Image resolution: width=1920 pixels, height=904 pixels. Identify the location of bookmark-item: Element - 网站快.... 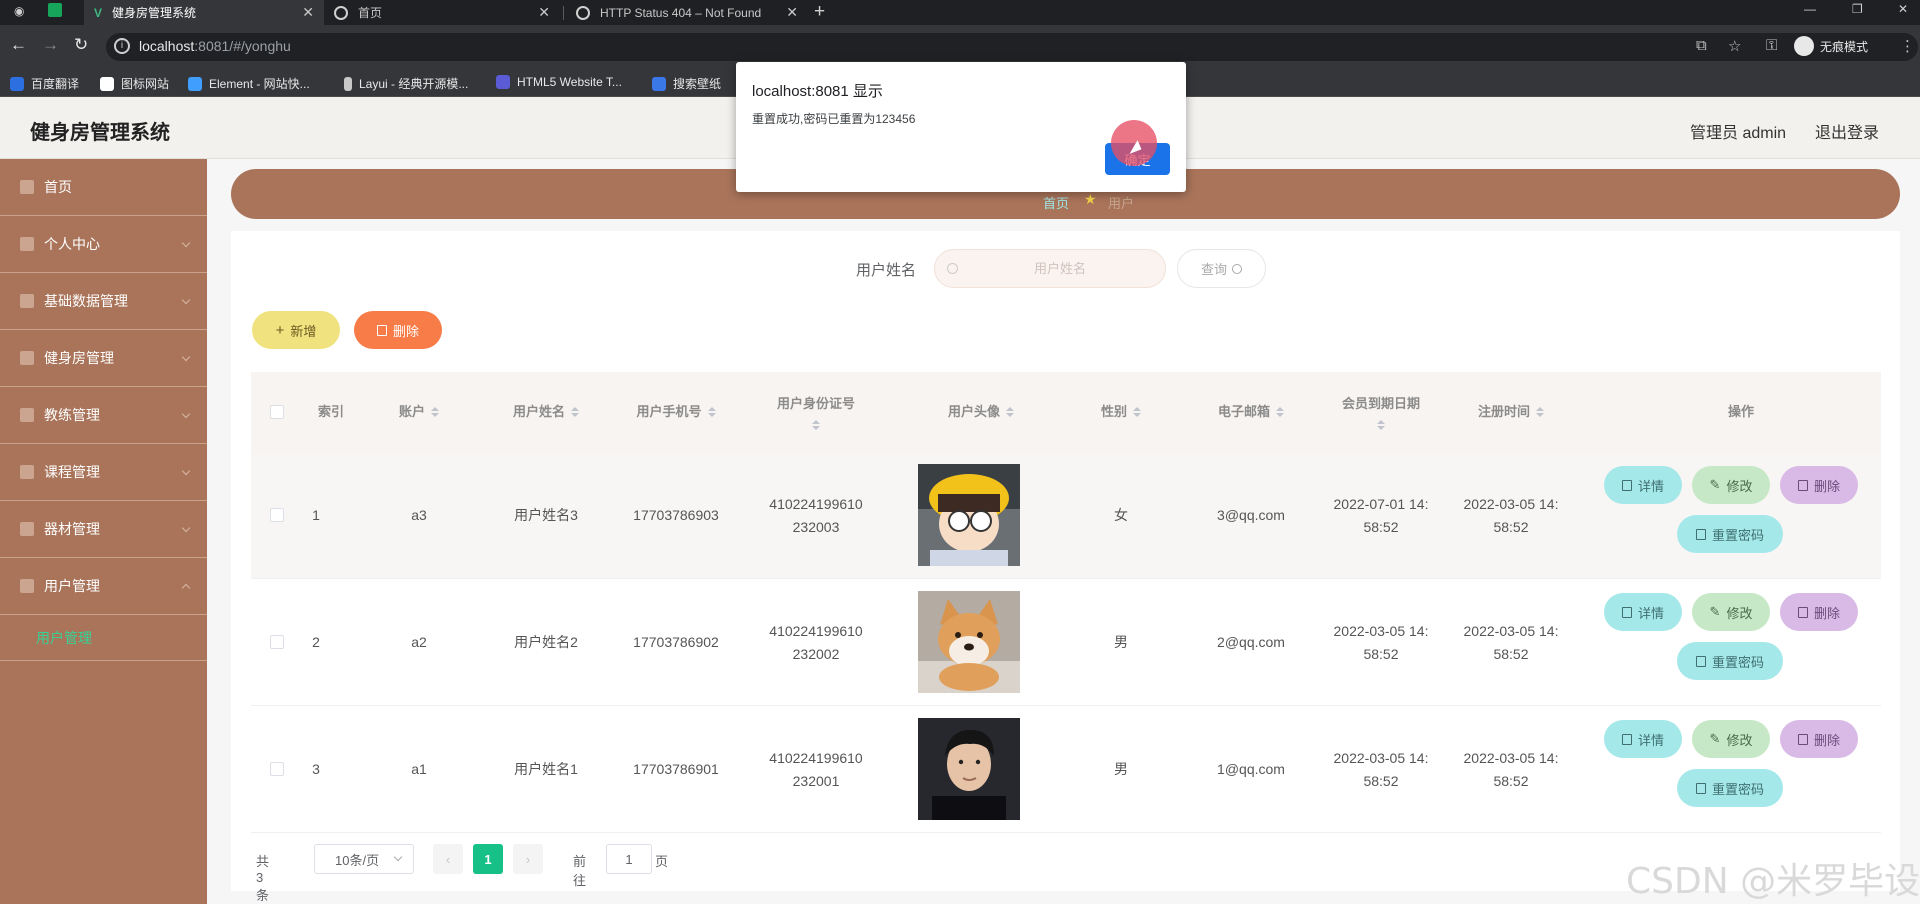
(249, 83).